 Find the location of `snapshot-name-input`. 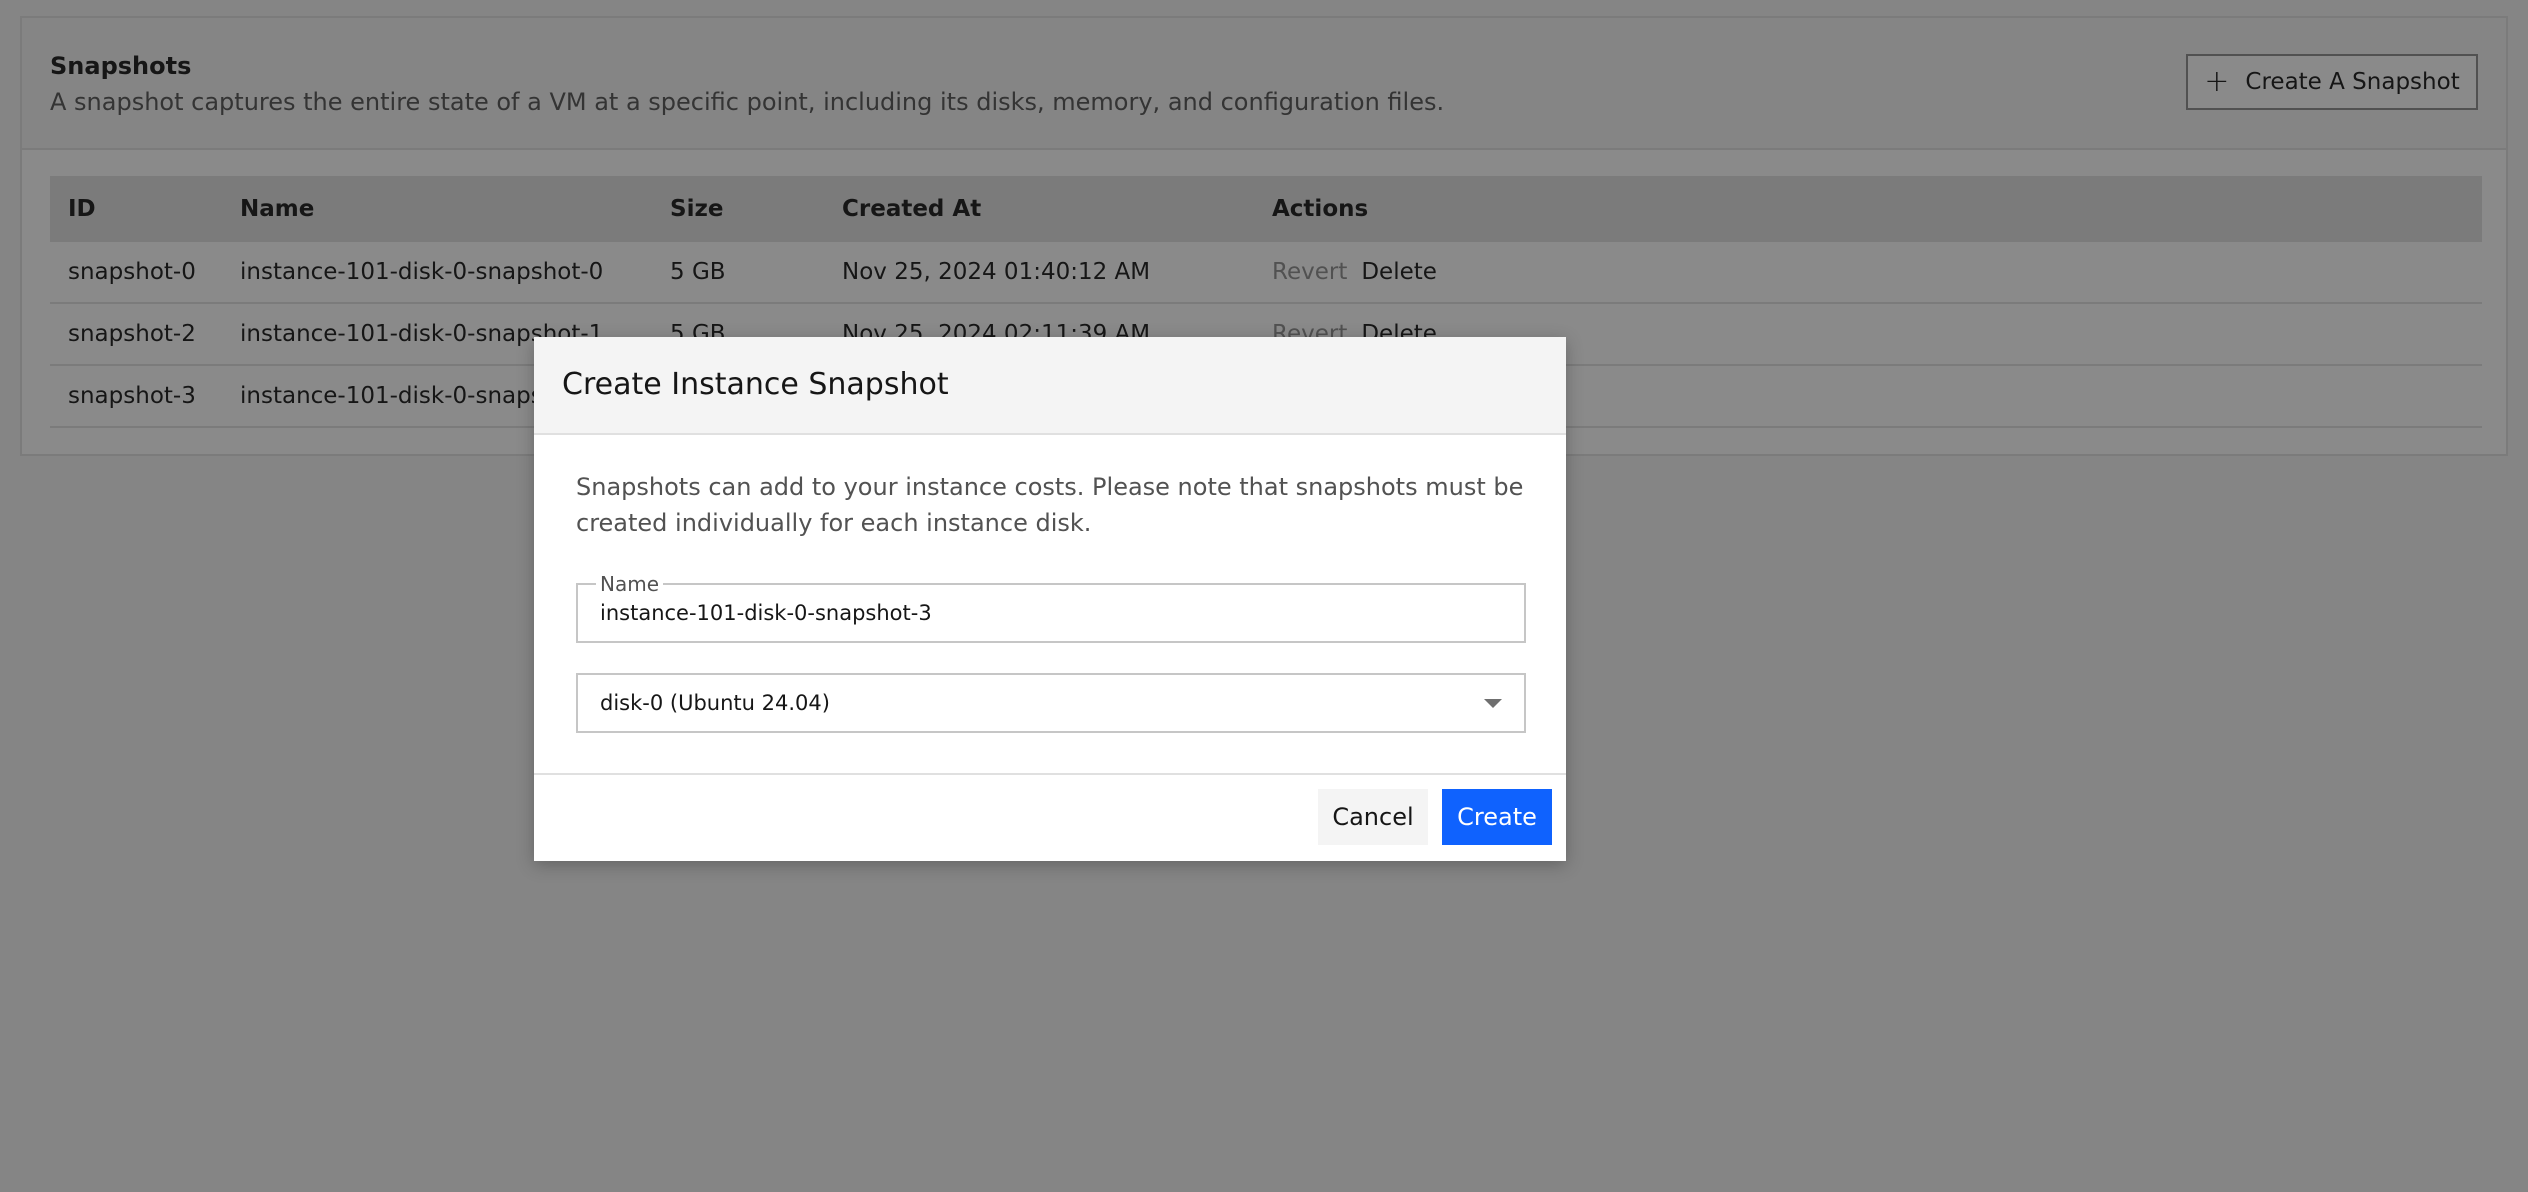

snapshot-name-input is located at coordinates (1050, 613).